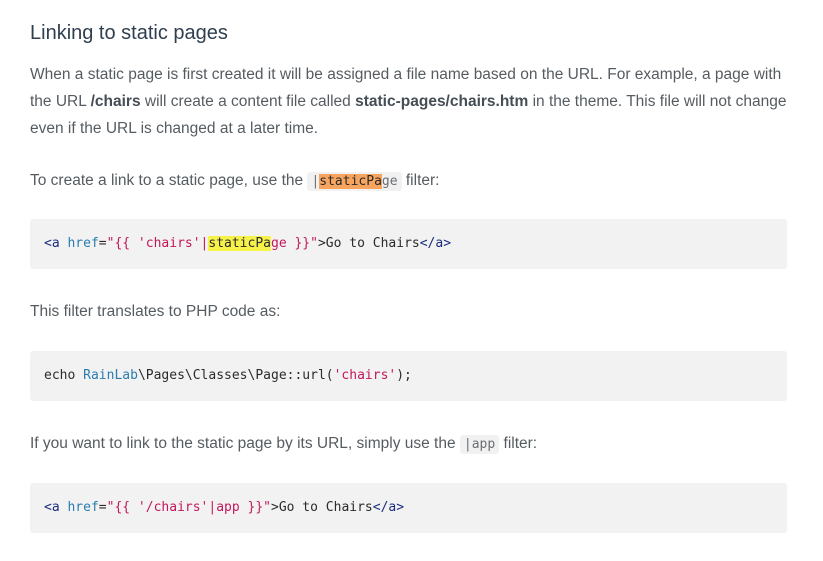 This screenshot has width=823, height=561. I want to click on echo-keyword: echo, so click(64, 375).